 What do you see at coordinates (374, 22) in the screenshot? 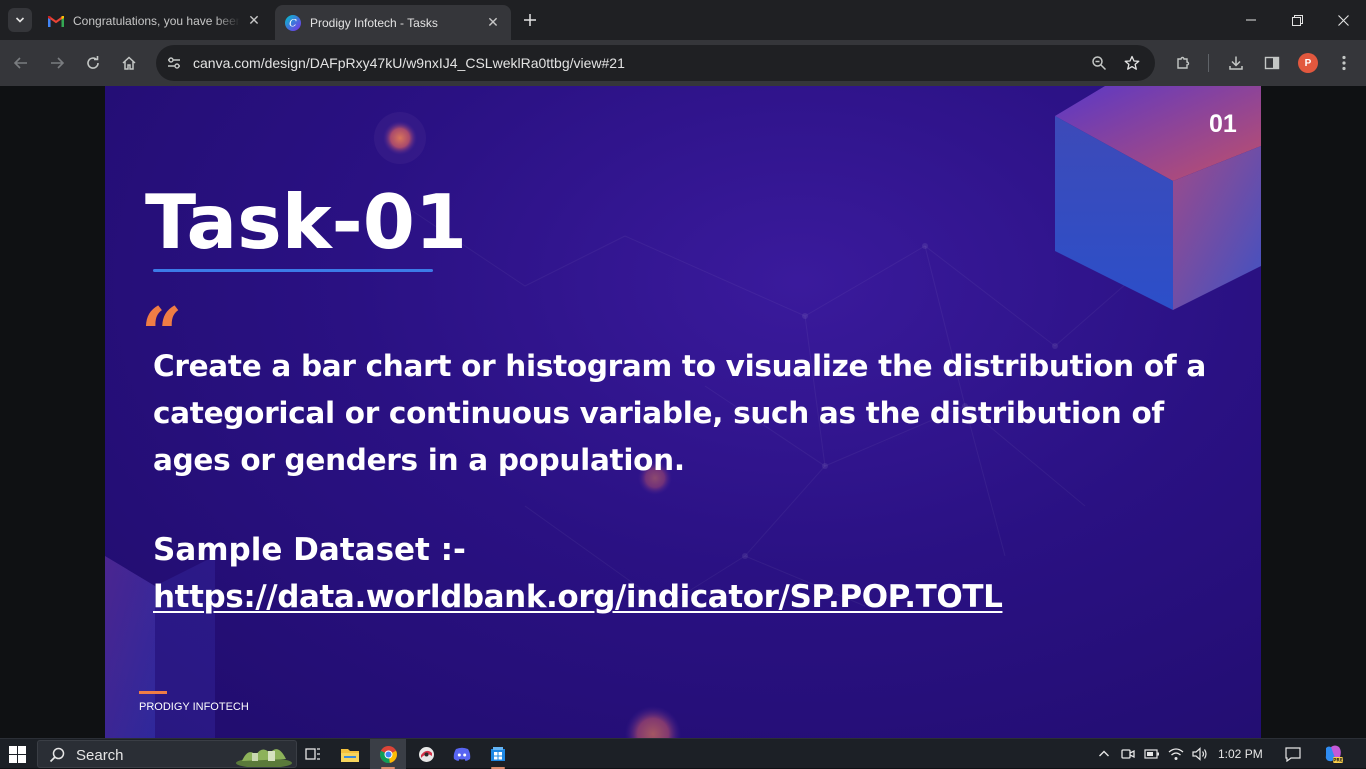
I see `tab-title: Prodigy Infotech - Tasks` at bounding box center [374, 22].